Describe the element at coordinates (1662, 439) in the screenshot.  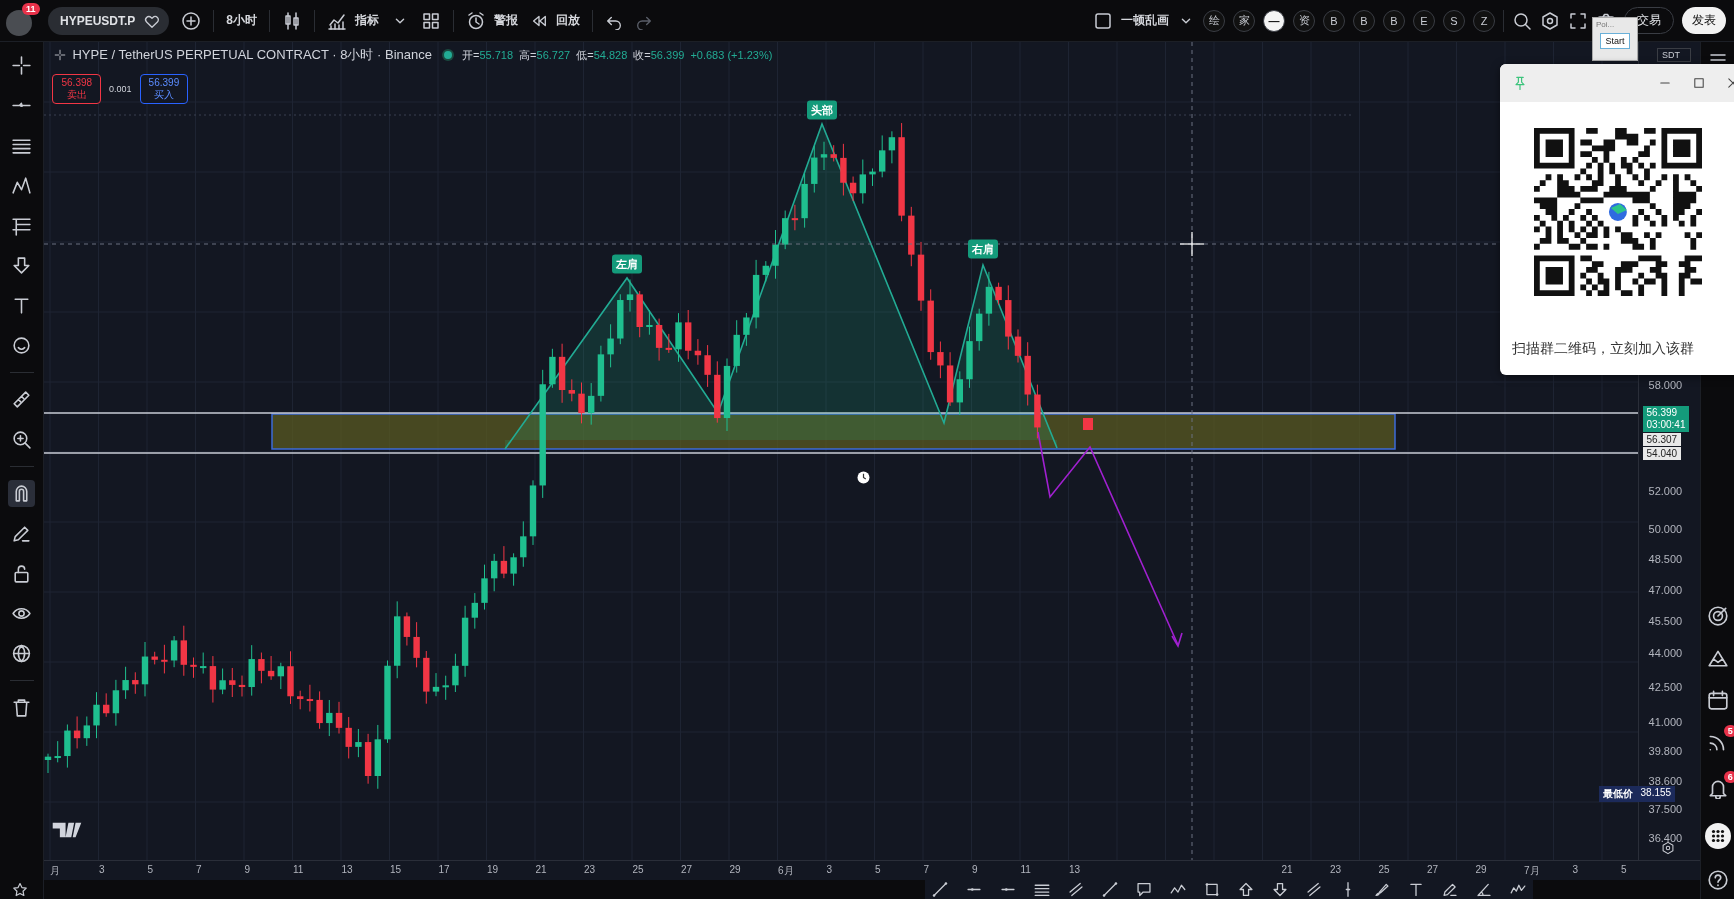
I see `zone-price-label: 56.307` at that location.